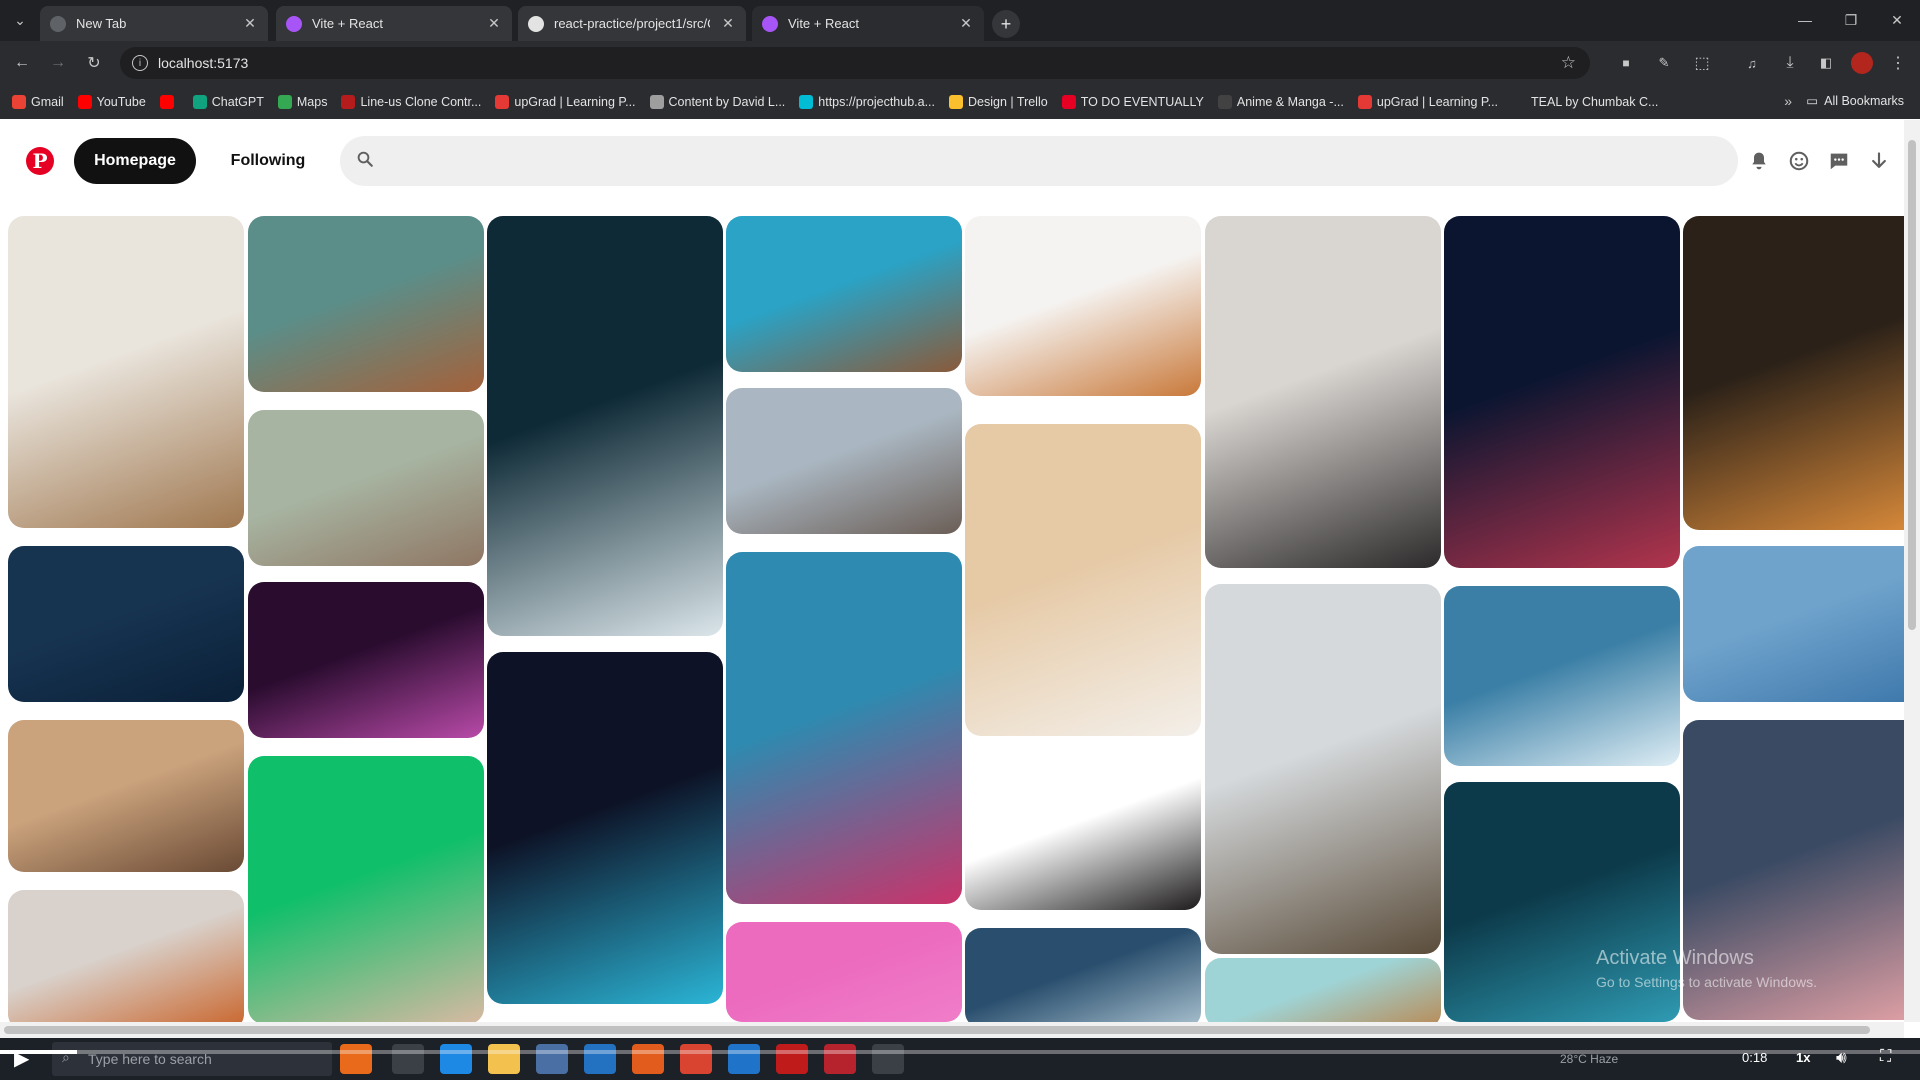 Image resolution: width=1920 pixels, height=1080 pixels. What do you see at coordinates (169, 102) in the screenshot?
I see `bookmark-item` at bounding box center [169, 102].